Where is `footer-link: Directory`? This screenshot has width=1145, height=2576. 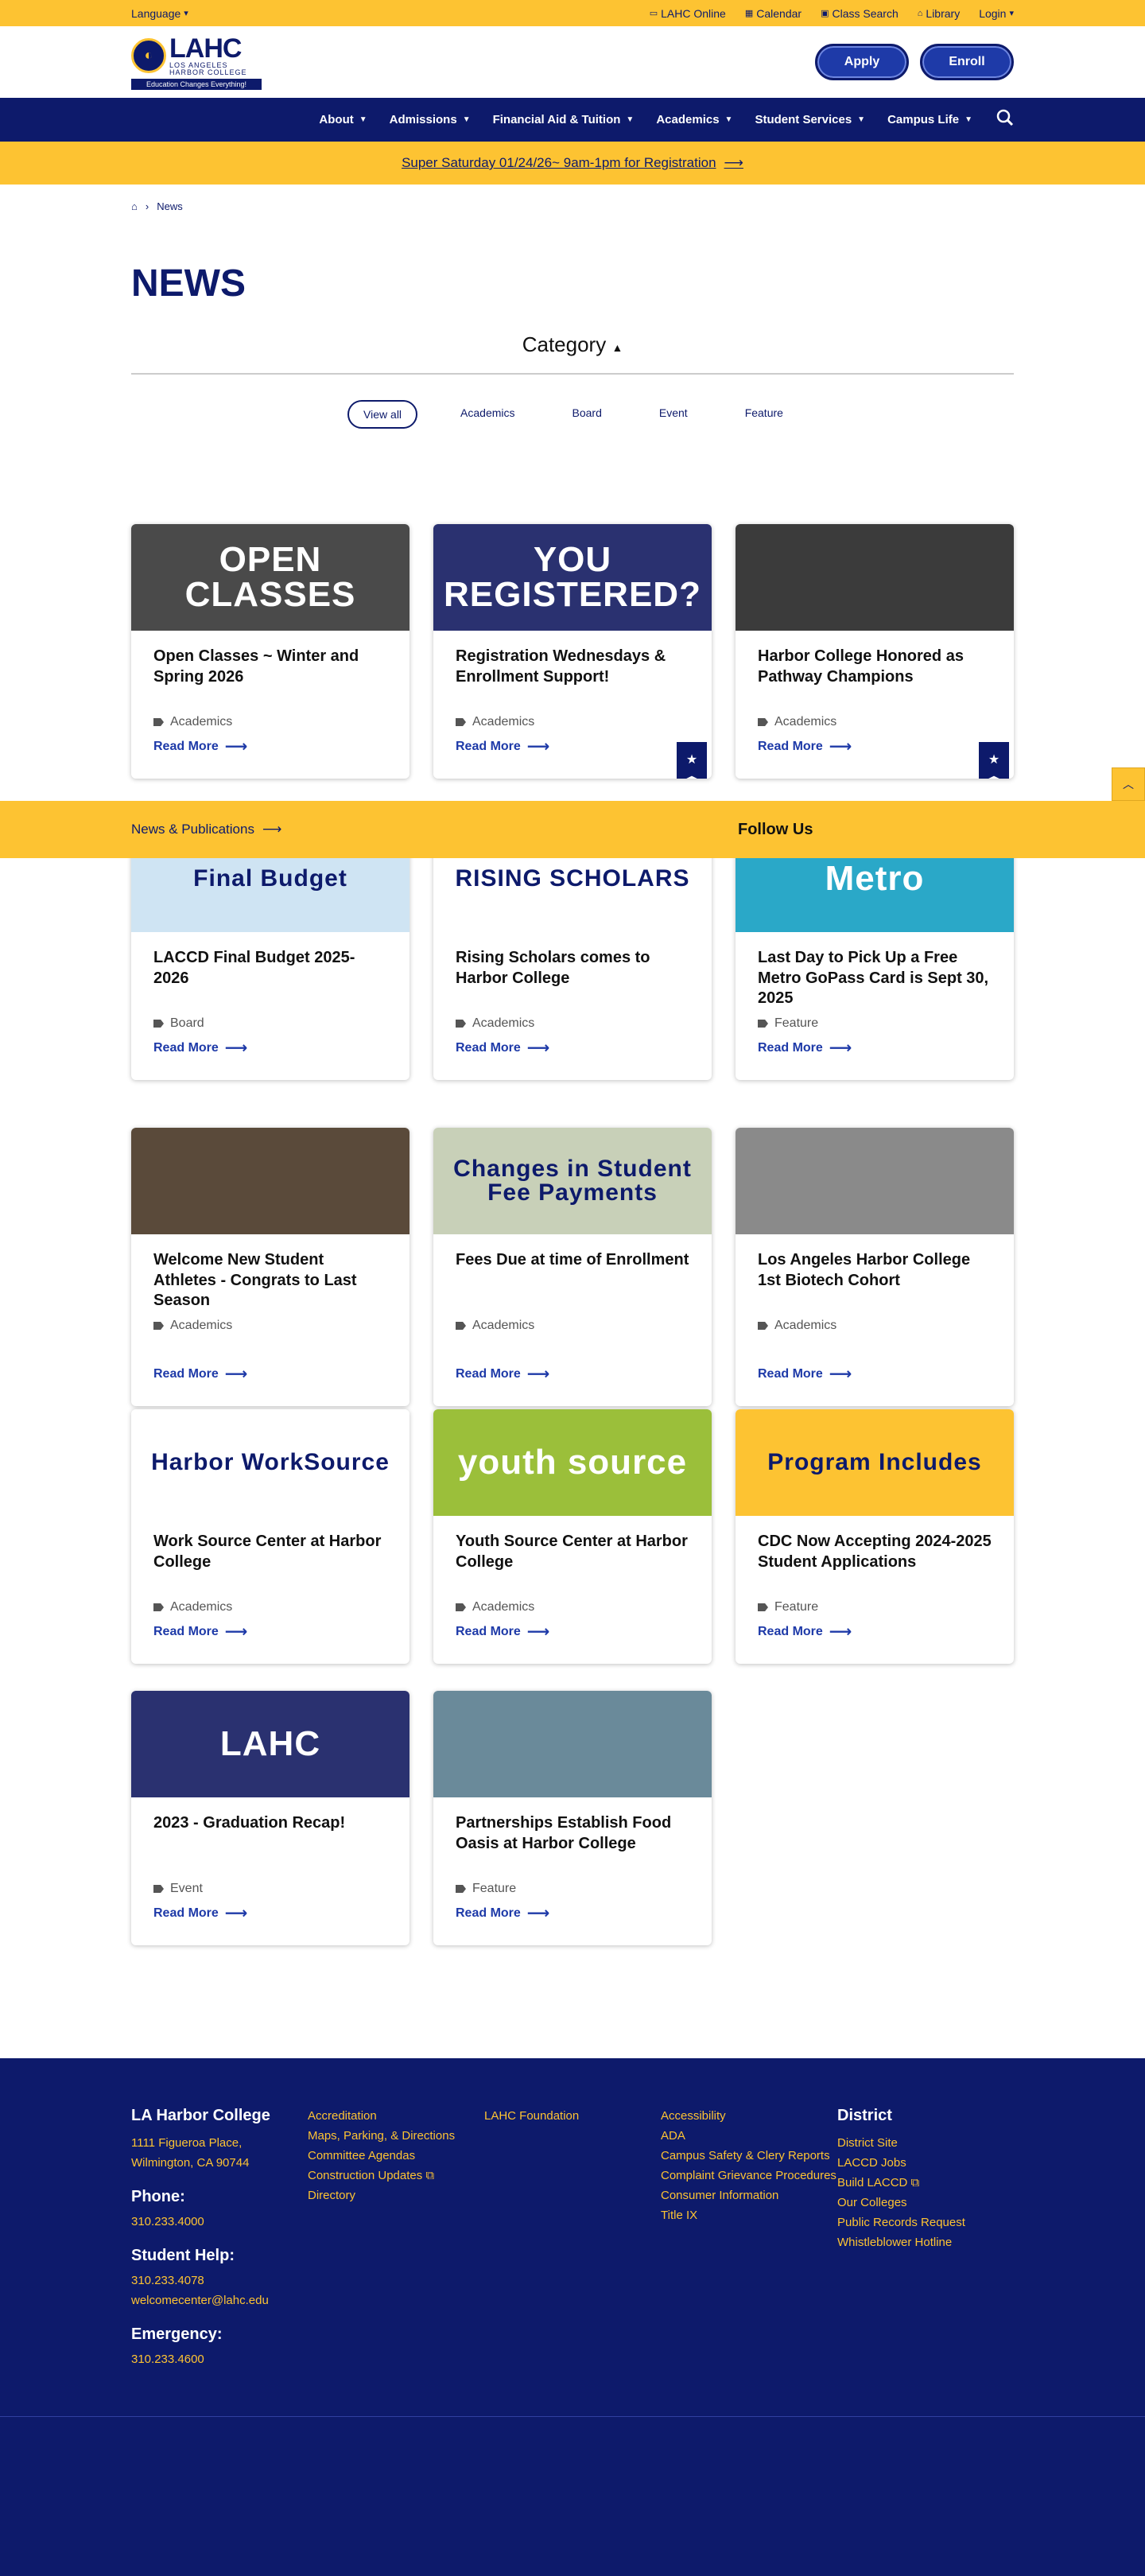
footer-link: Directory is located at coordinates (396, 2195).